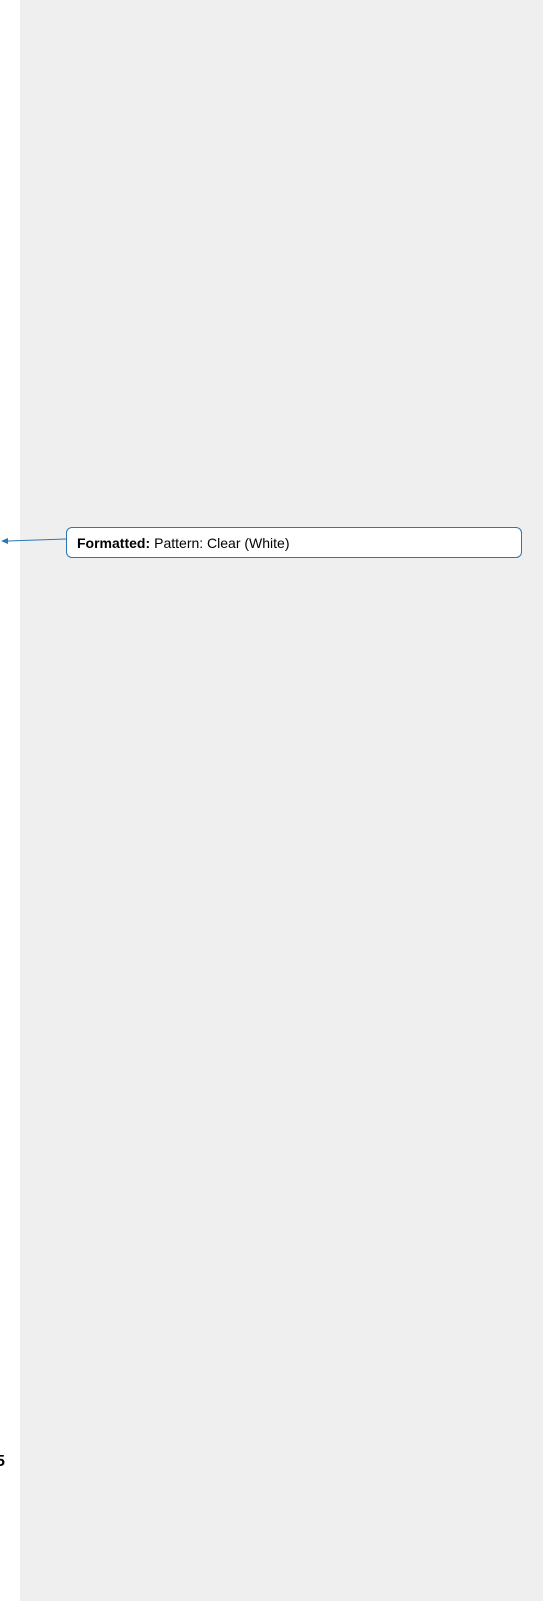  Describe the element at coordinates (10, 800) in the screenshot. I see `document-page-edge` at that location.